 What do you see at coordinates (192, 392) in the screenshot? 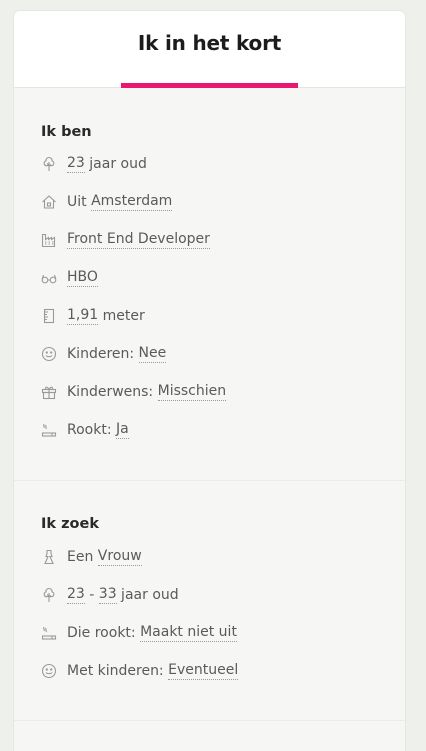
I see `child-wish-value: Misschien` at bounding box center [192, 392].